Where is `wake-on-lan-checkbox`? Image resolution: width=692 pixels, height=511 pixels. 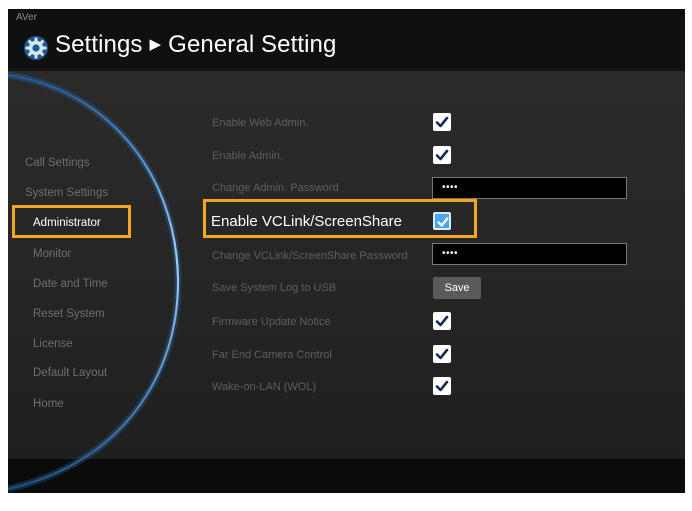 wake-on-lan-checkbox is located at coordinates (442, 386).